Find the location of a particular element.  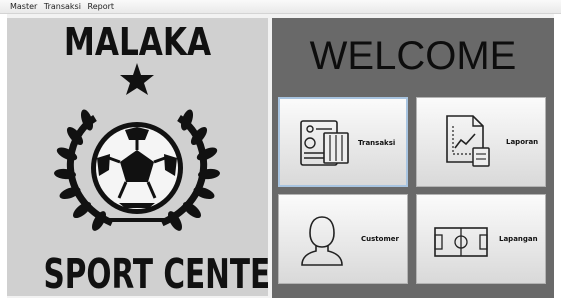

customer-button: Customer is located at coordinates (343, 239).